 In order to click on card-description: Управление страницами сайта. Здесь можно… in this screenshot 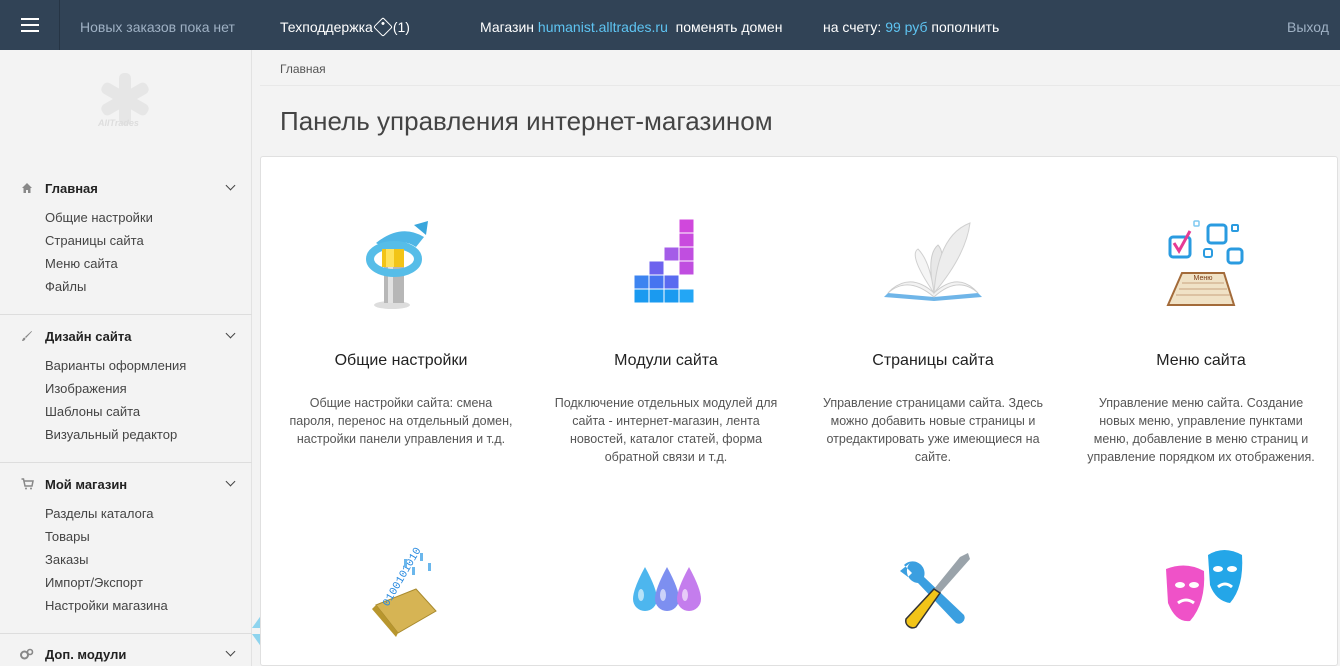, I will do `click(933, 430)`.